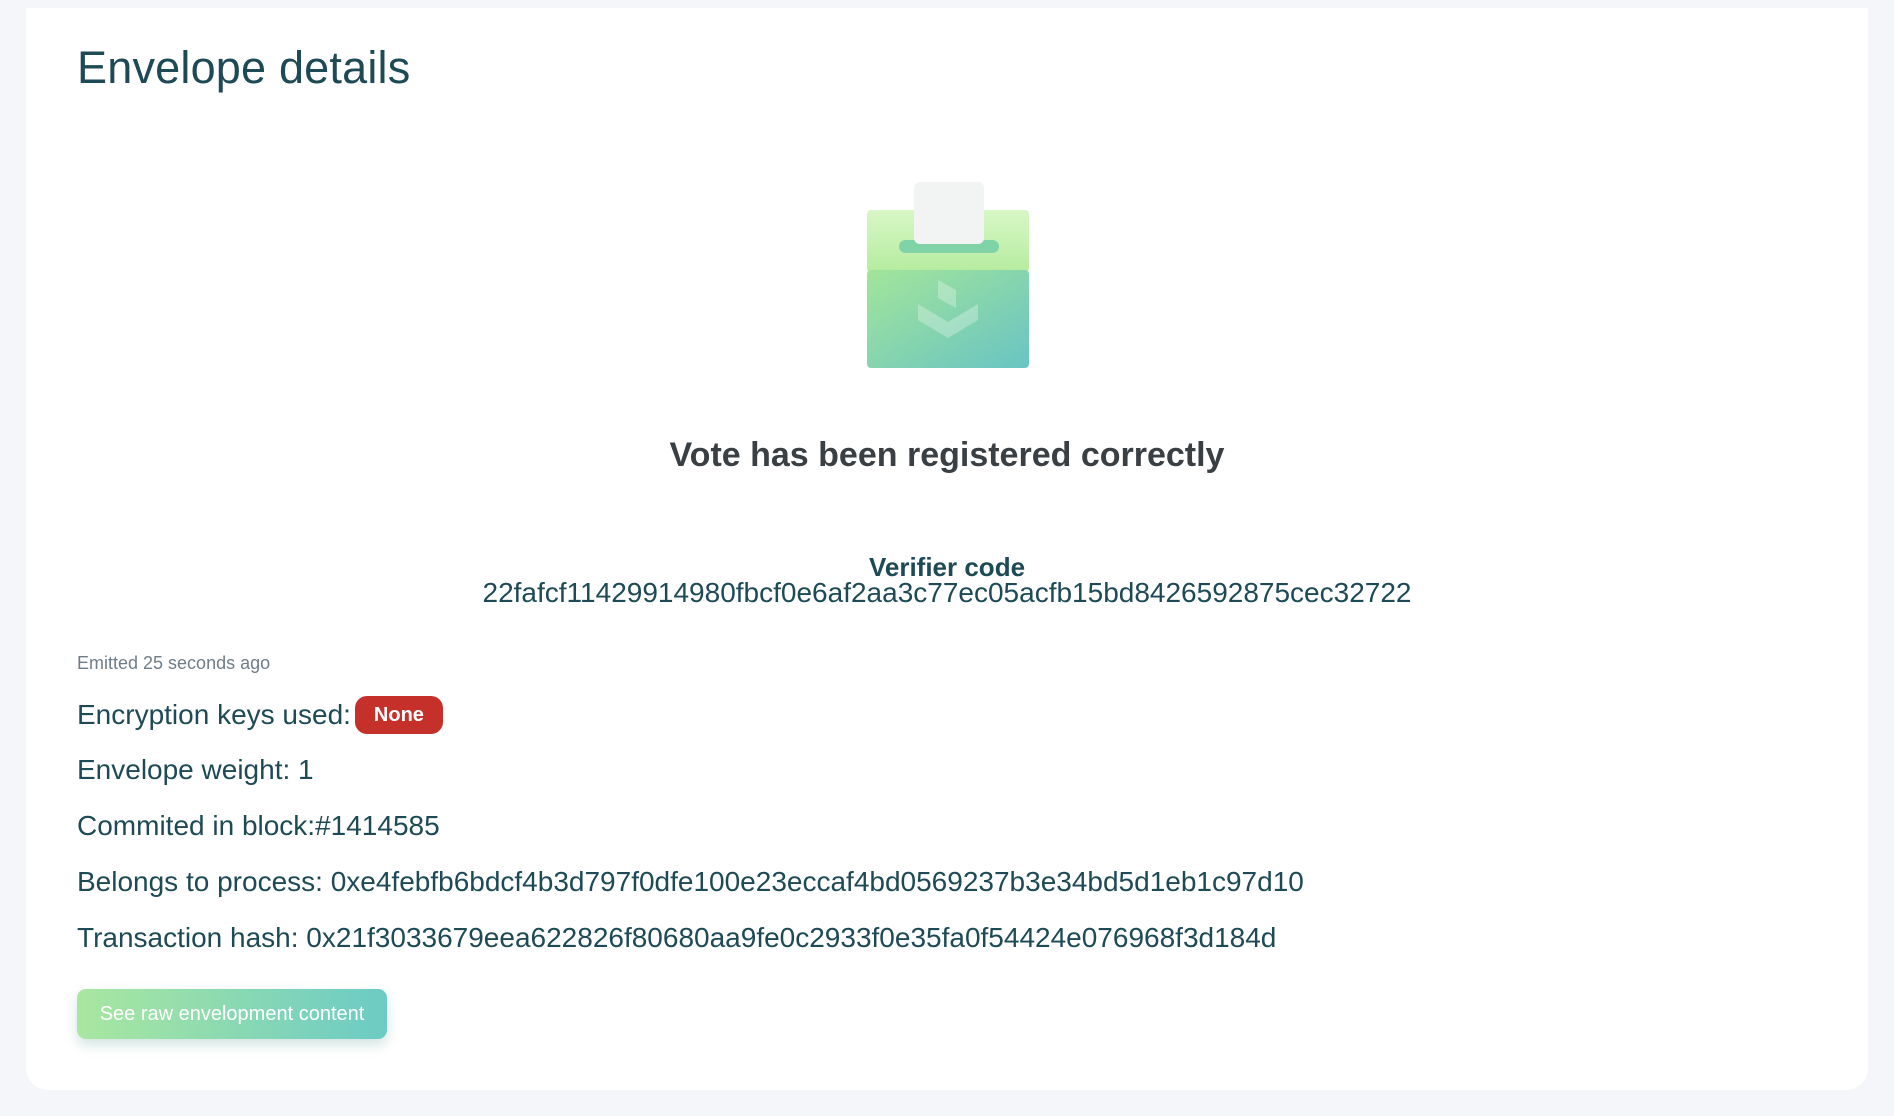 The width and height of the screenshot is (1894, 1116). Describe the element at coordinates (244, 67) in the screenshot. I see `page-title: Envelope details` at that location.